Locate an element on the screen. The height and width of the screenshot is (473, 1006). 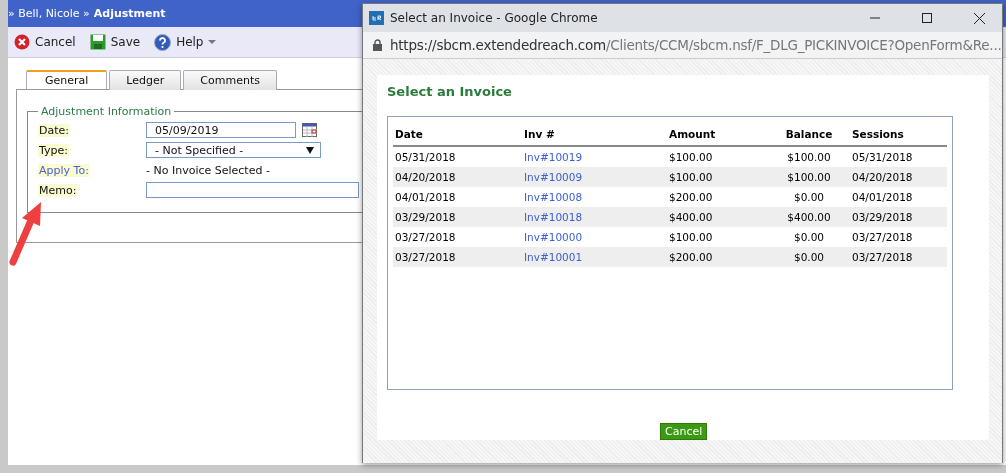
toolbar-button: Save is located at coordinates (115, 42).